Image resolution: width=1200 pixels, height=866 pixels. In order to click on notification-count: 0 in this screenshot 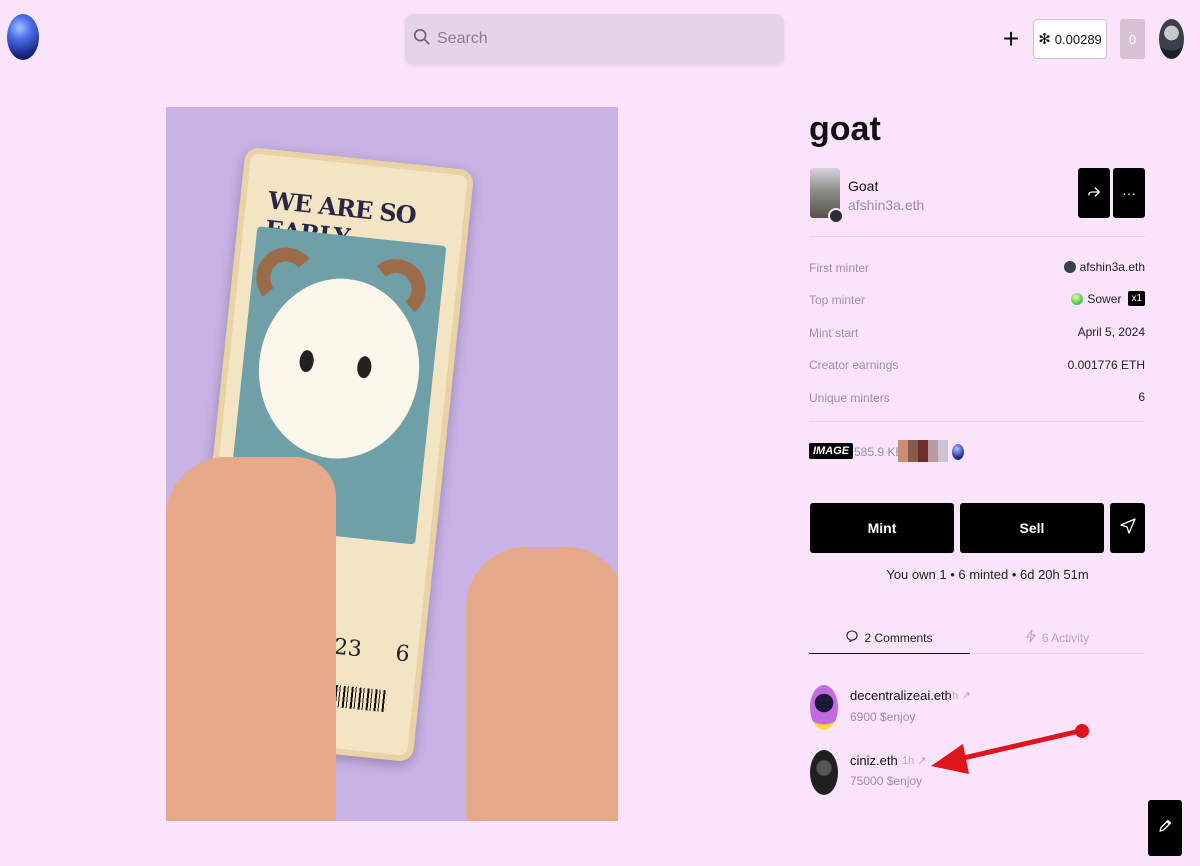, I will do `click(1132, 39)`.